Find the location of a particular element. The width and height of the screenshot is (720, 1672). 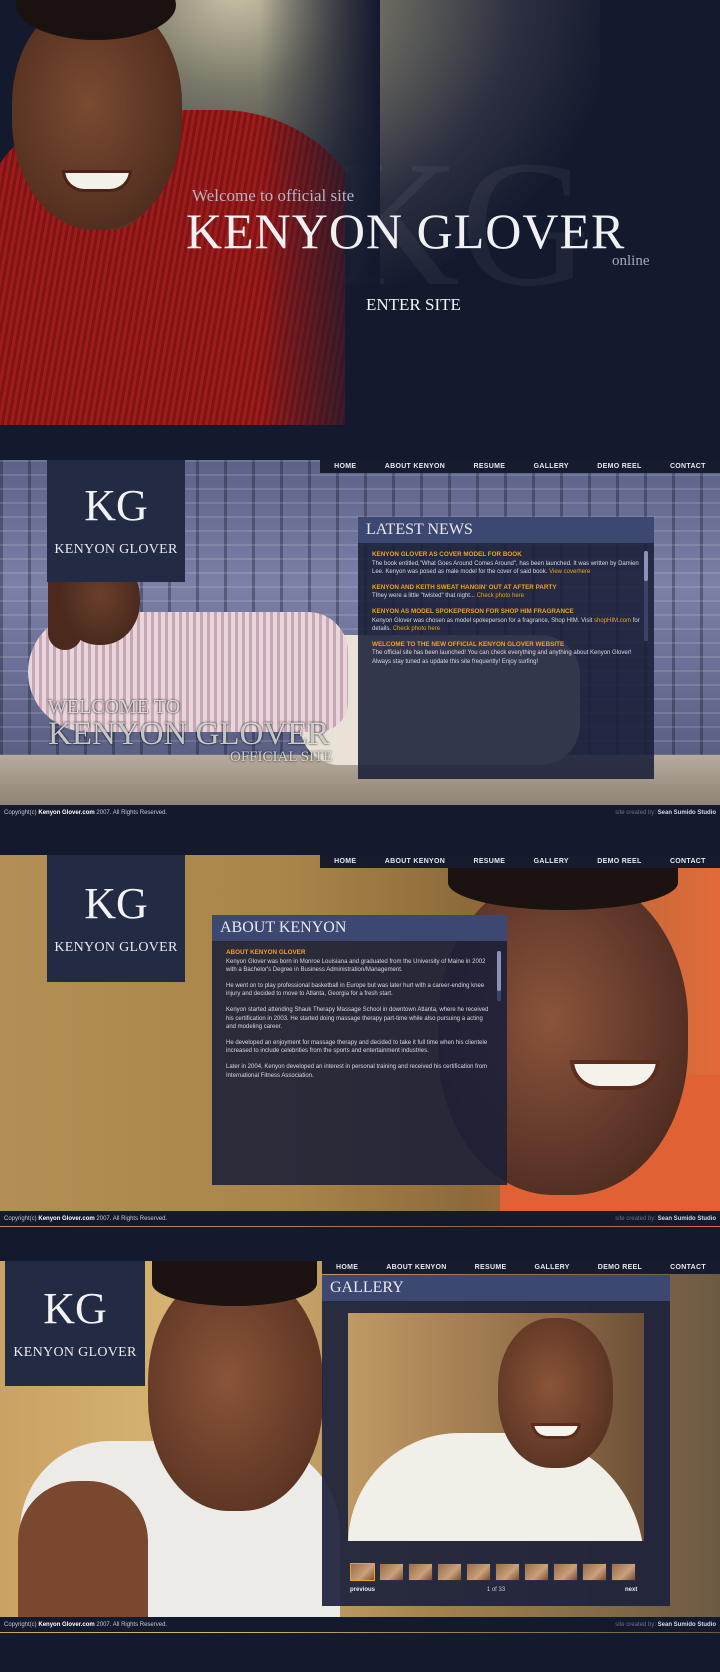

about-scrollbar is located at coordinates (499, 976).